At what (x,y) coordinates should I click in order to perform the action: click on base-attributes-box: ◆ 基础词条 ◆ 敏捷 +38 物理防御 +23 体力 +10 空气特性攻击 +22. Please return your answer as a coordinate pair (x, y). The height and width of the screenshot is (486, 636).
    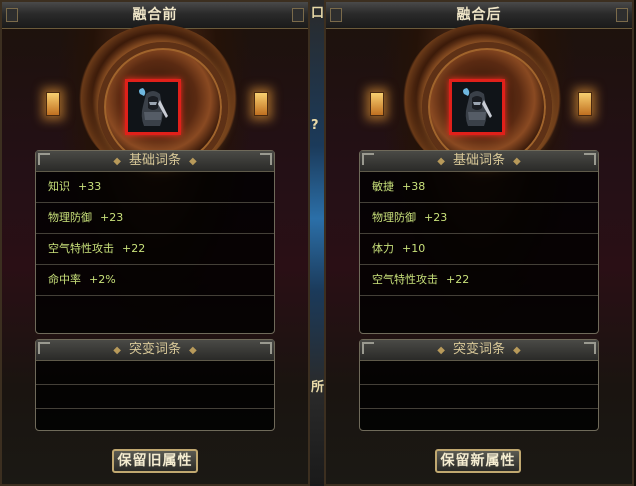
    Looking at the image, I should click on (479, 242).